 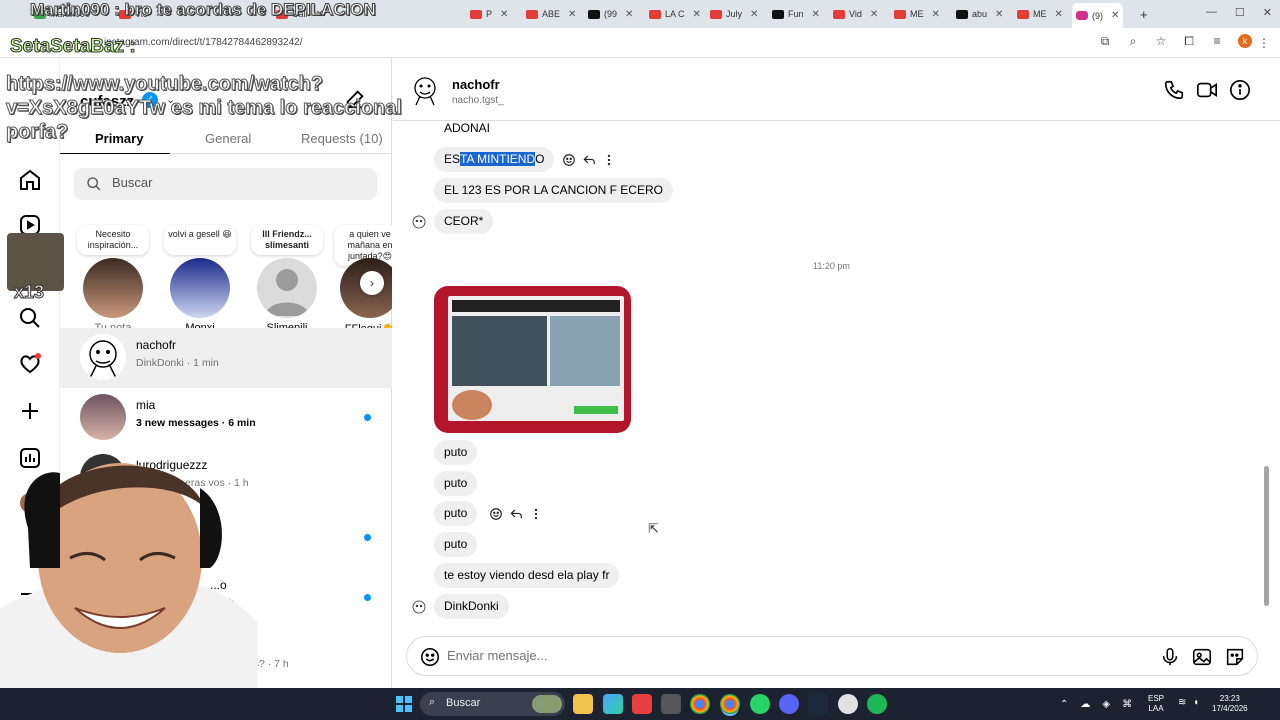 I want to click on calculator-icon, so click(x=671, y=704).